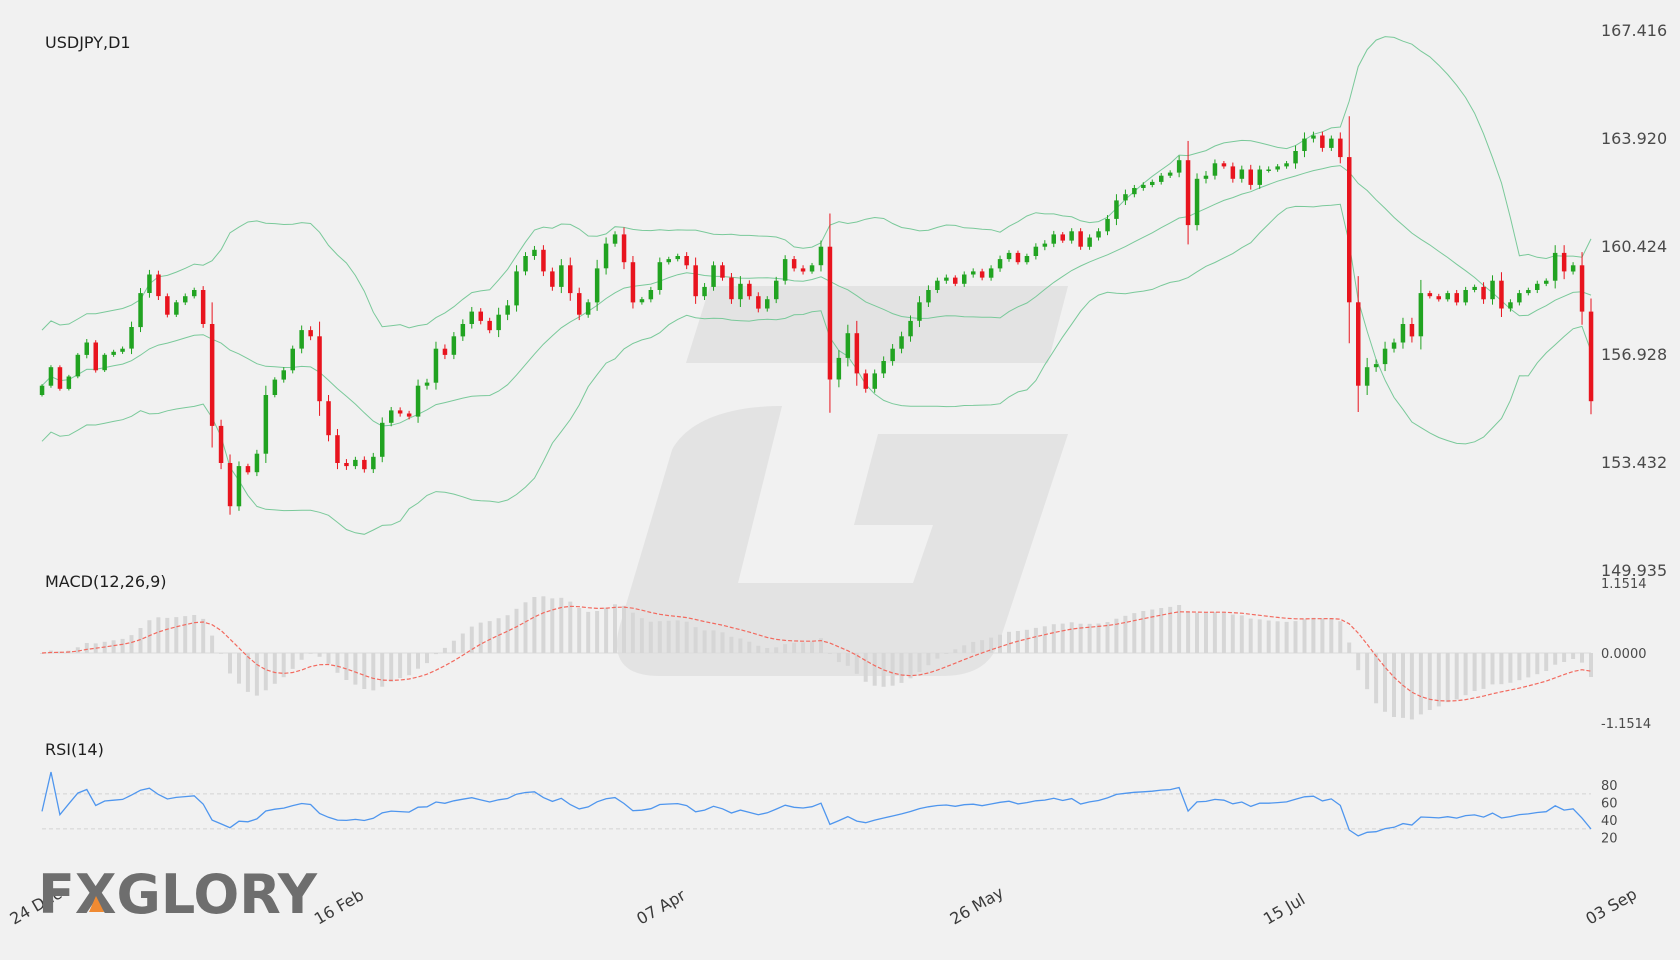  I want to click on logo-layer: FXGLORY, so click(178, 894).